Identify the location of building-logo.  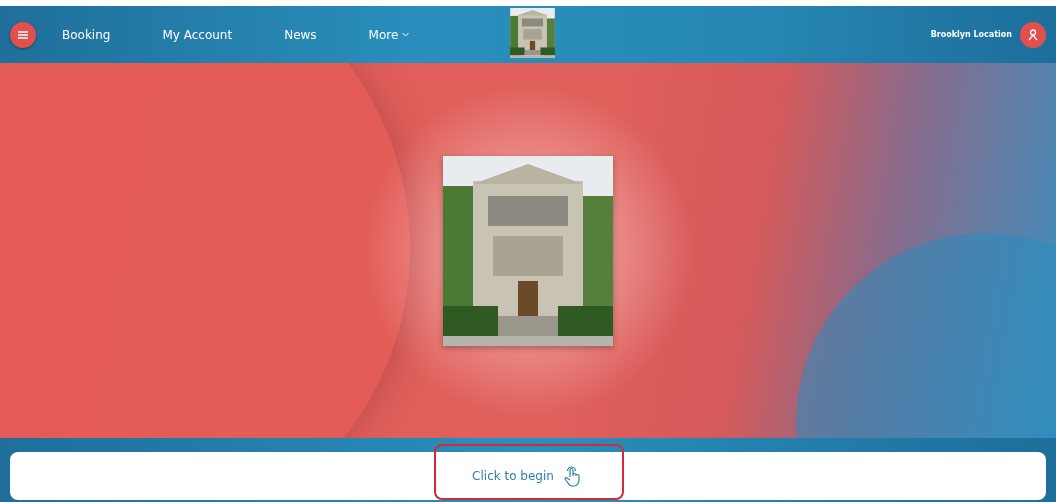
(532, 33).